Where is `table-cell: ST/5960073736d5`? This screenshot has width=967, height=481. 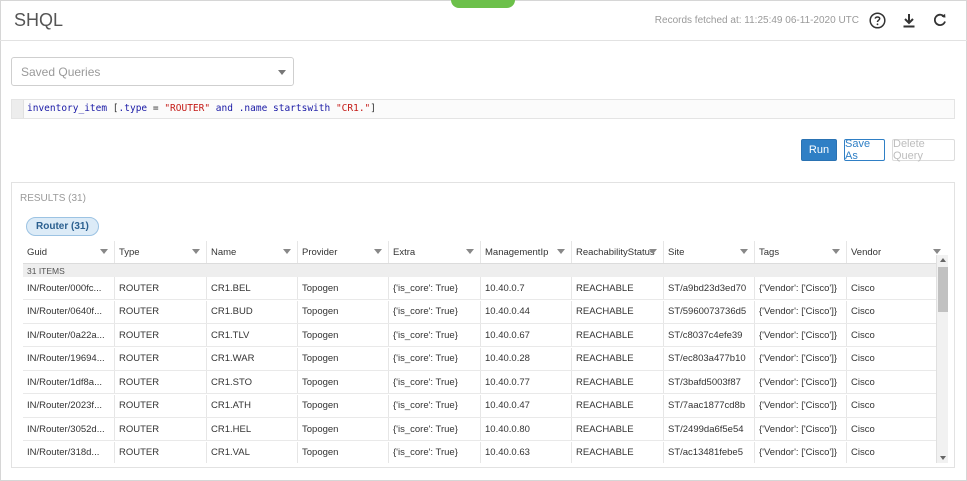
table-cell: ST/5960073736d5 is located at coordinates (709, 312).